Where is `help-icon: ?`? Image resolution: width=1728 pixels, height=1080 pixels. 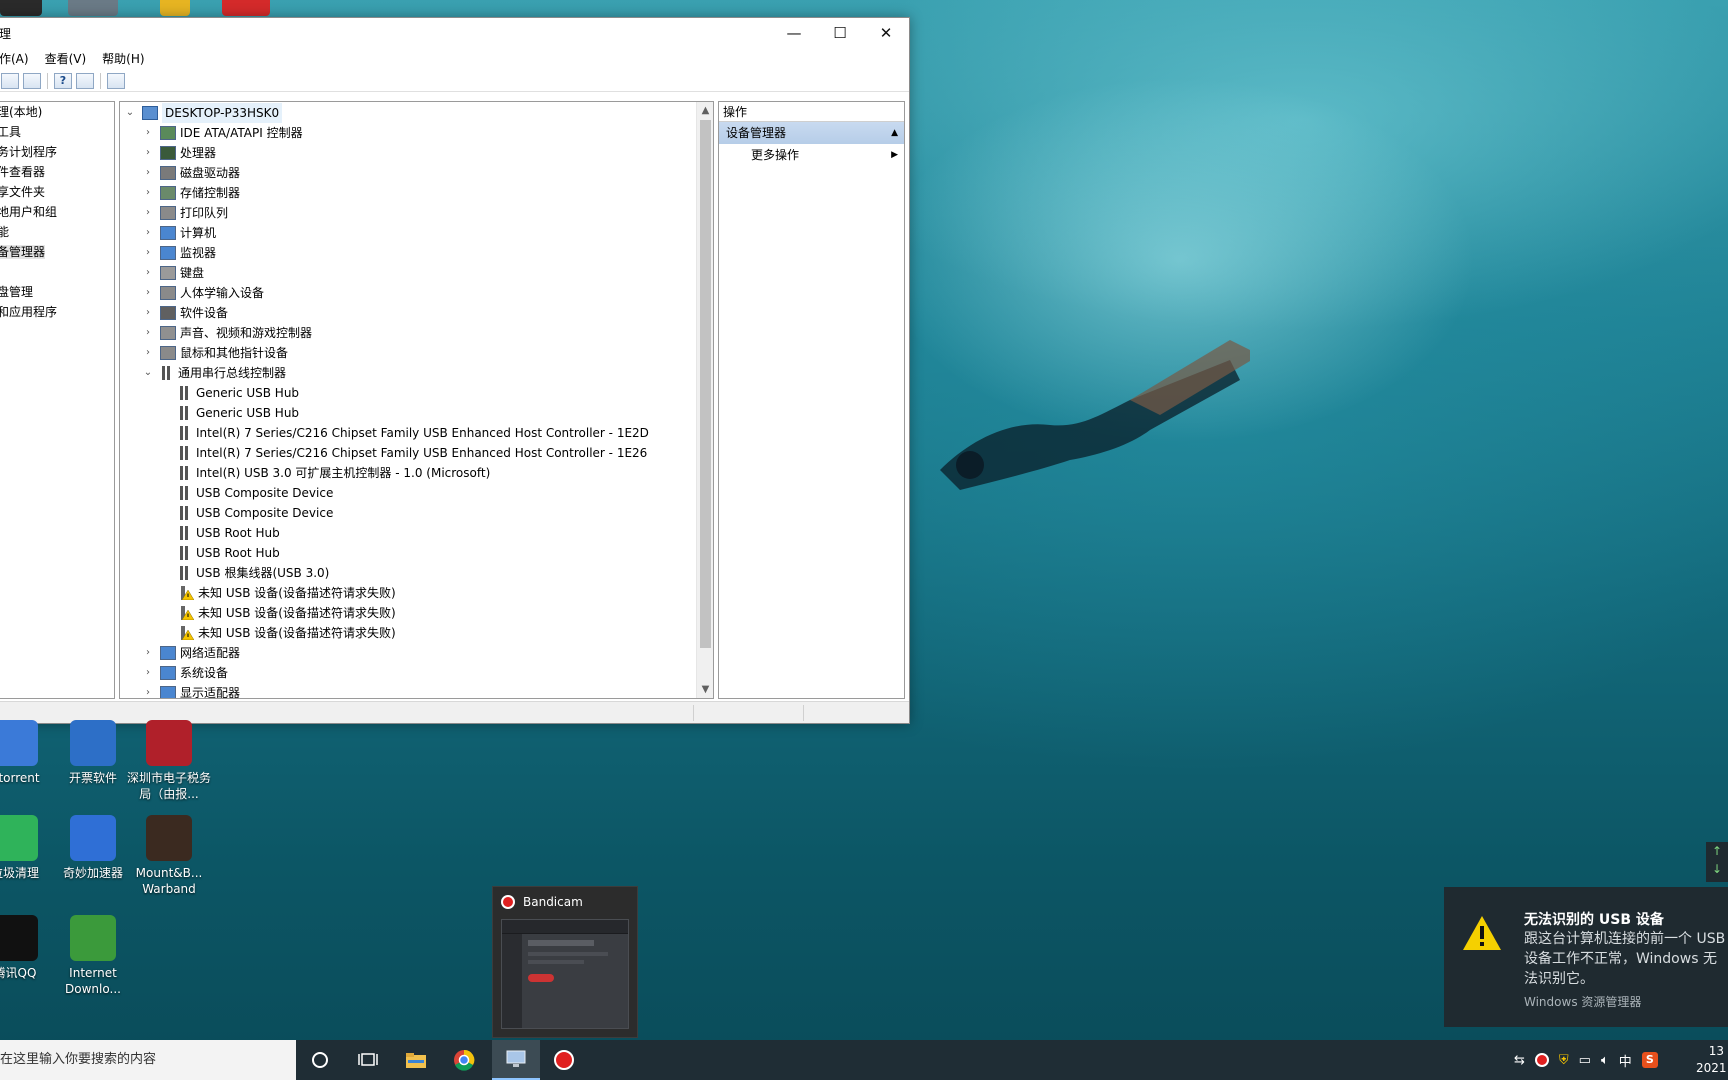 help-icon: ? is located at coordinates (63, 80).